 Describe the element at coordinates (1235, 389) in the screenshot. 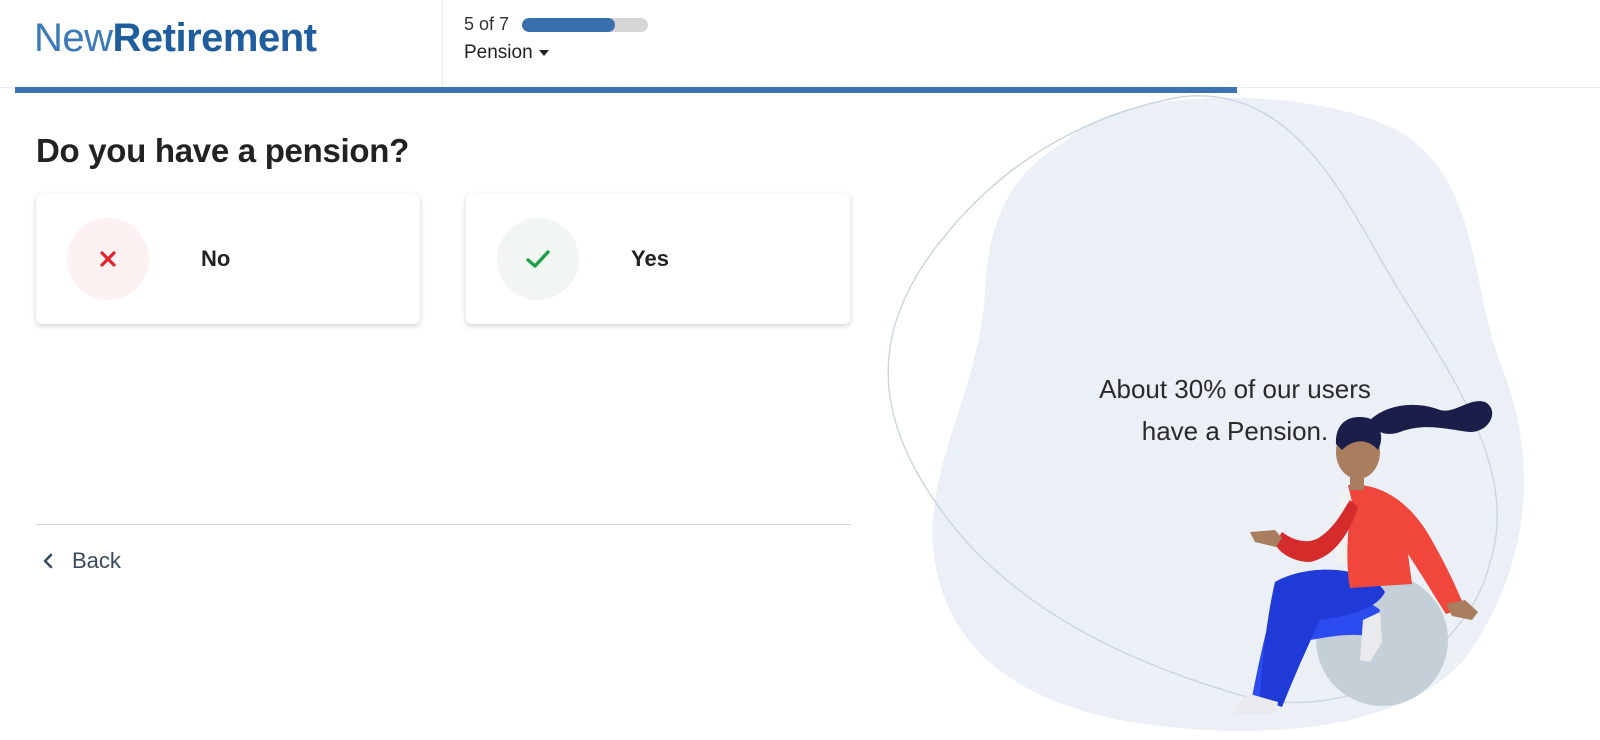

I see `tip-line-1: About 30% of our users` at that location.